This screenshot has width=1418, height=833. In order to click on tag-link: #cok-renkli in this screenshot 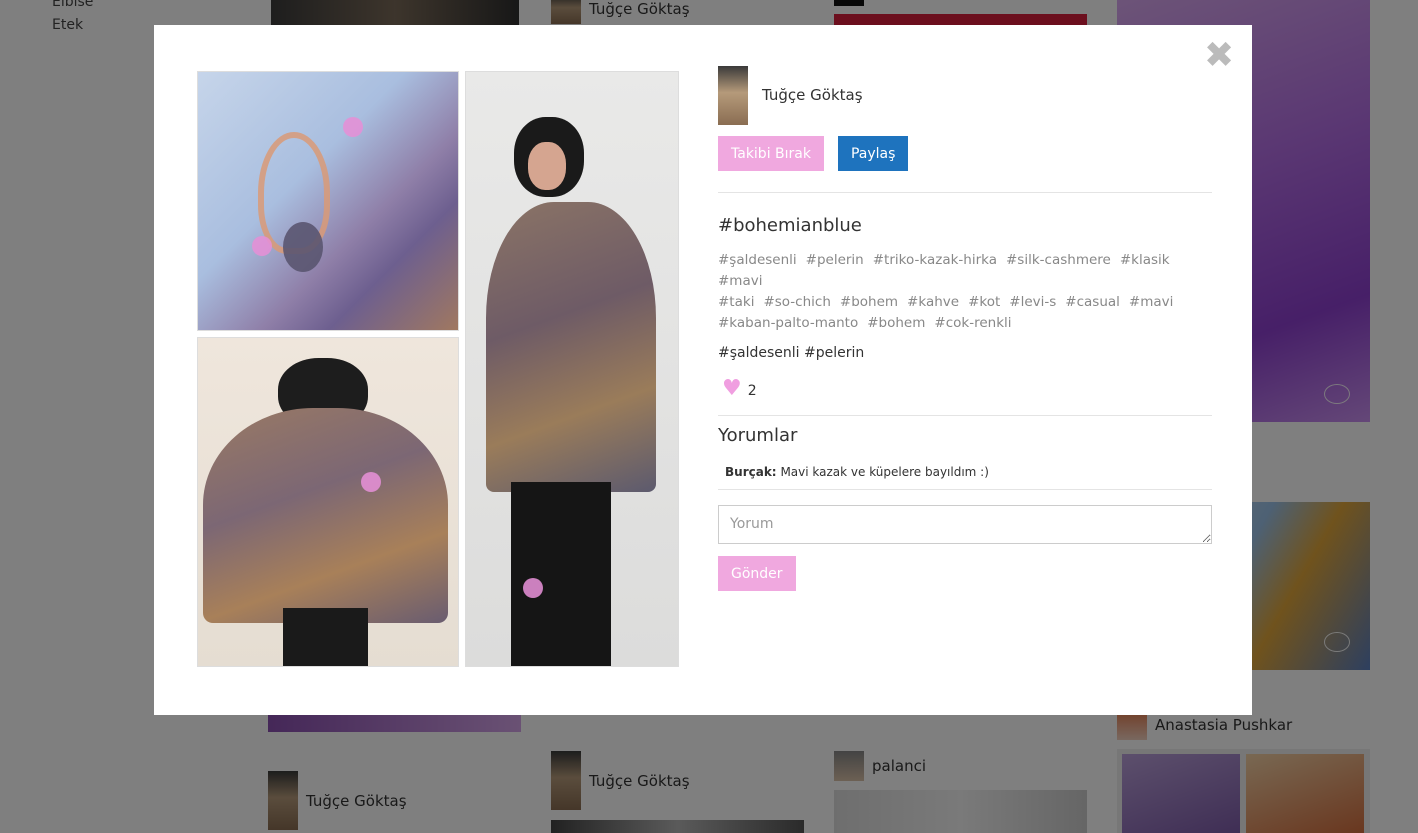, I will do `click(972, 323)`.